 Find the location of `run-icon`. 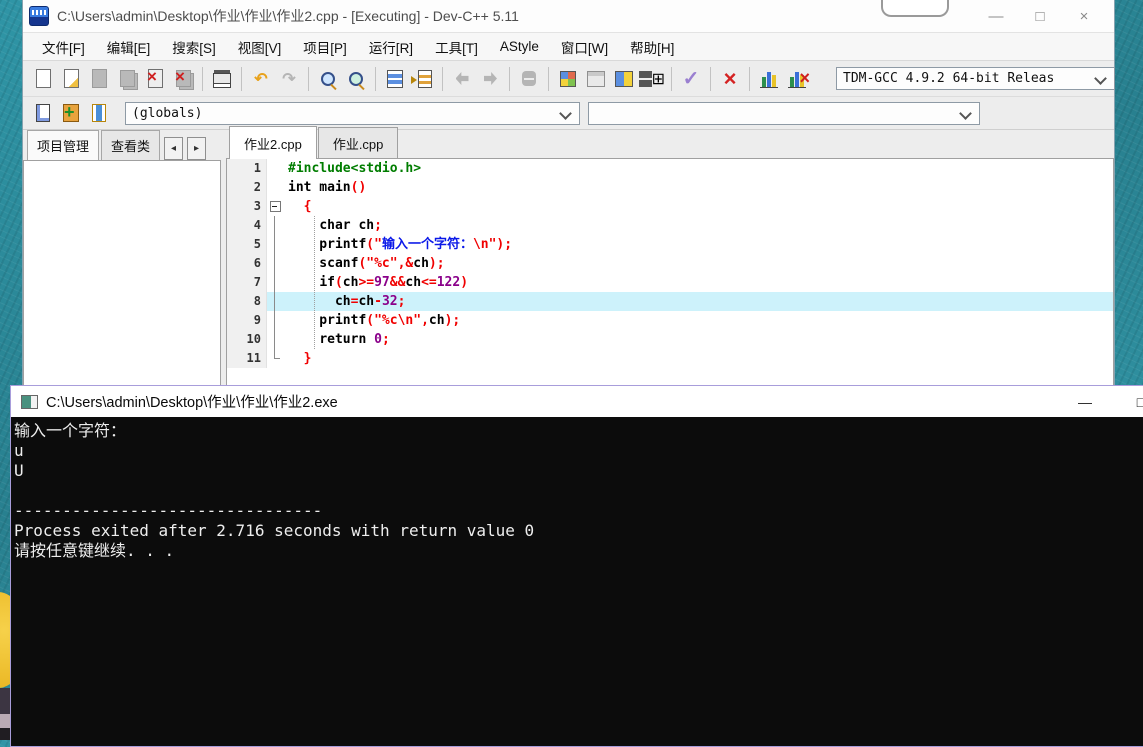

run-icon is located at coordinates (596, 79).